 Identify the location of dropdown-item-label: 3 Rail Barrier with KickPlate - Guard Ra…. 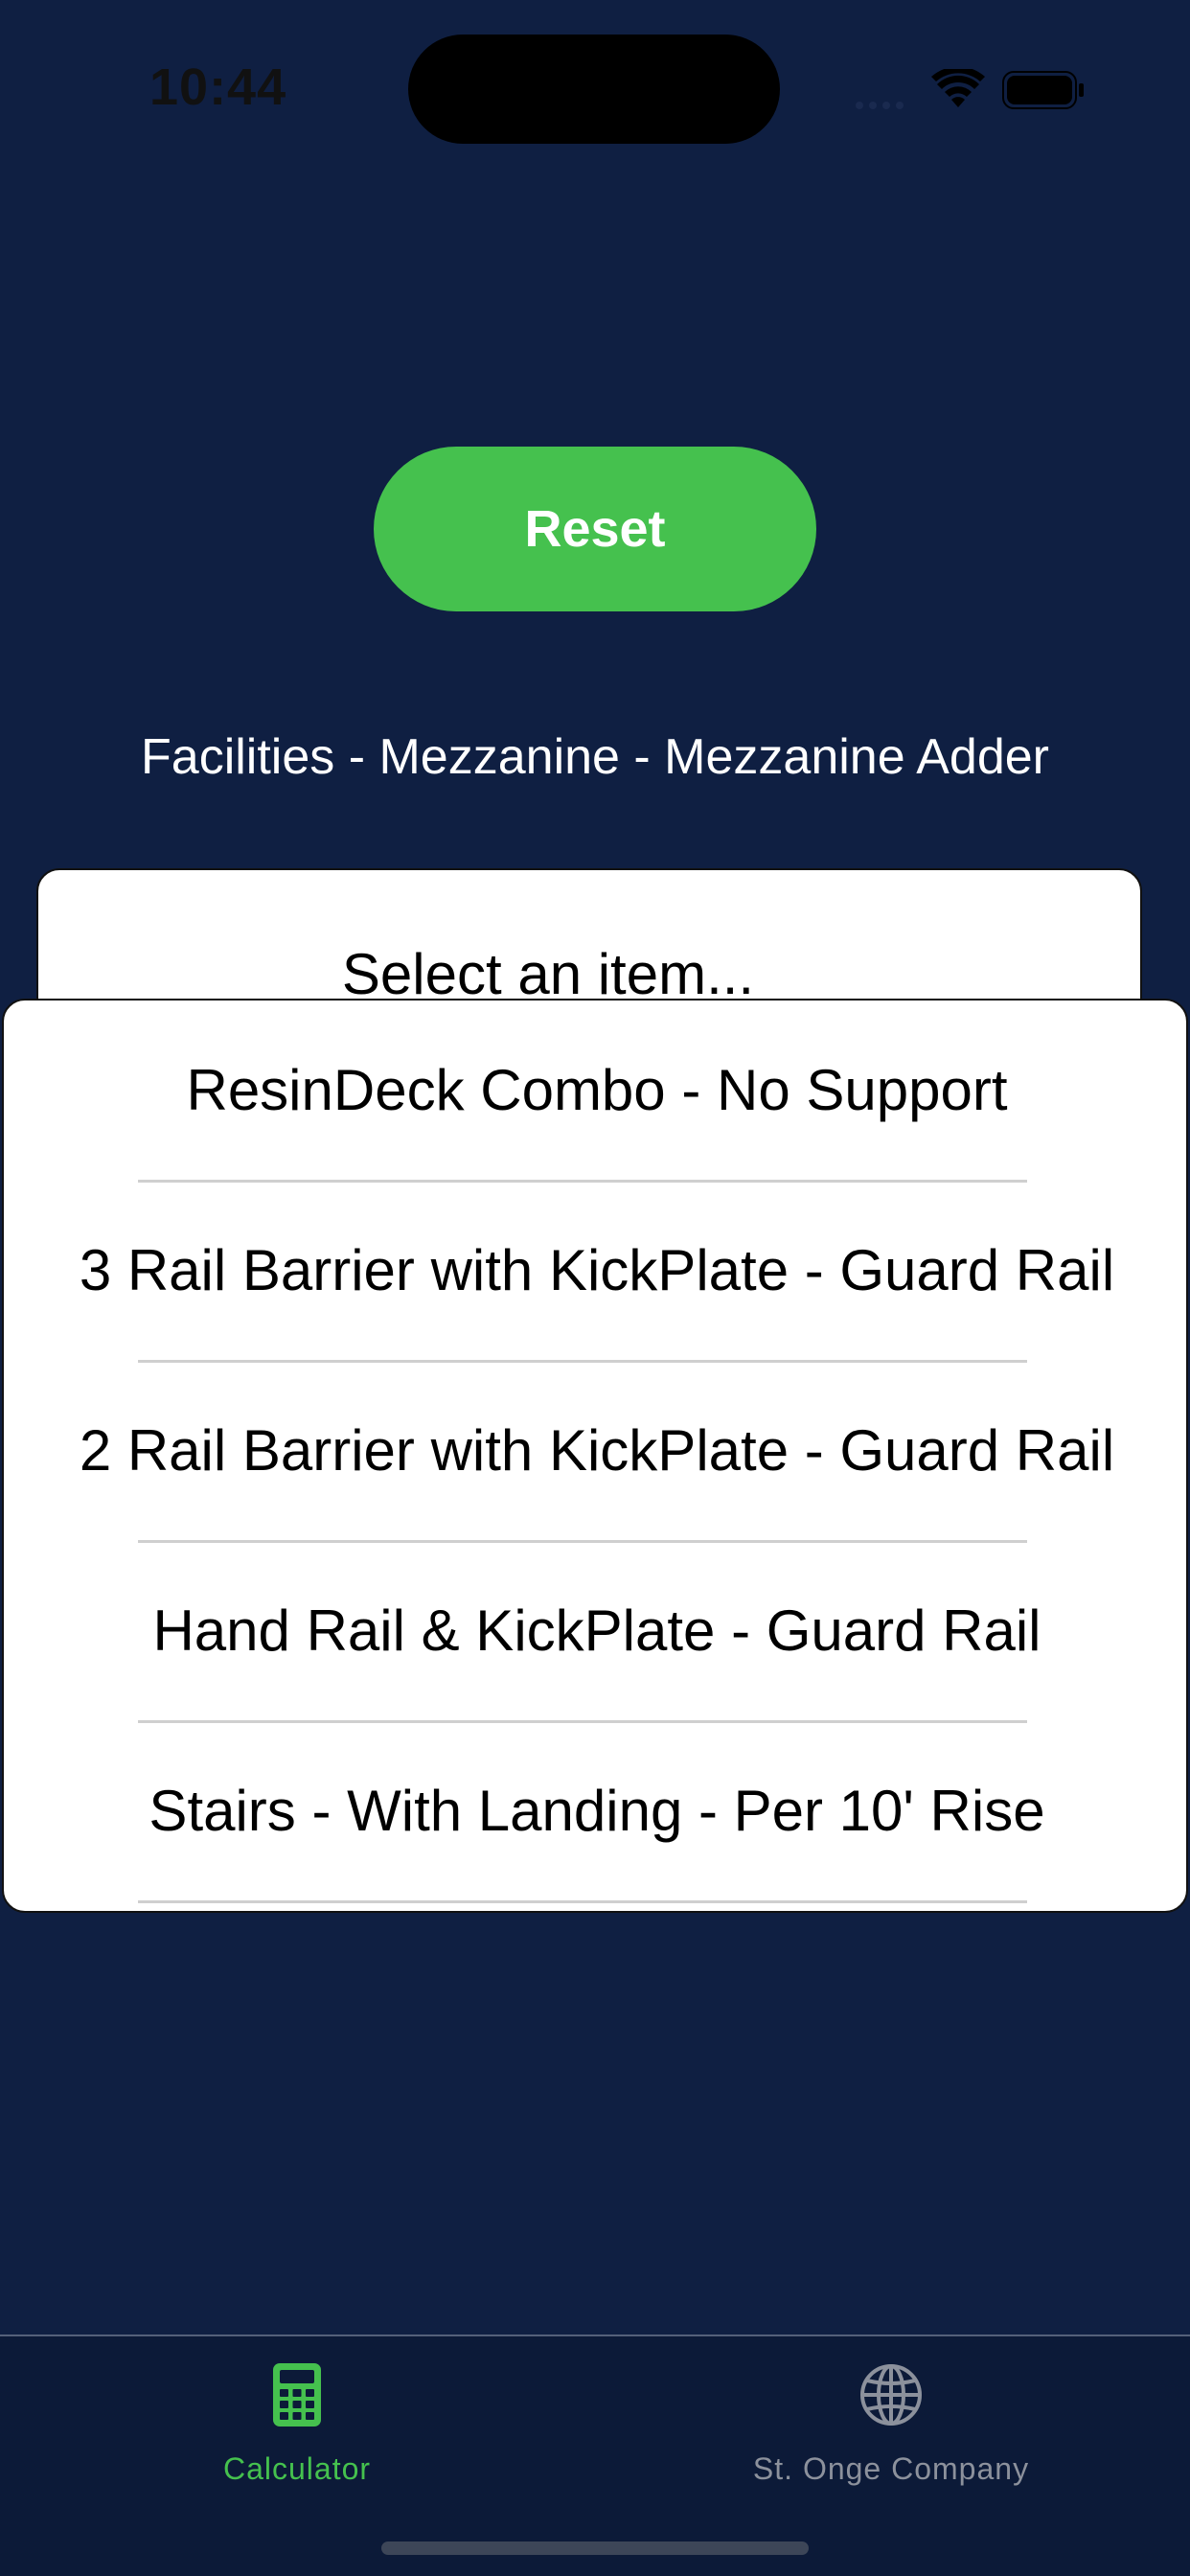
(597, 1270).